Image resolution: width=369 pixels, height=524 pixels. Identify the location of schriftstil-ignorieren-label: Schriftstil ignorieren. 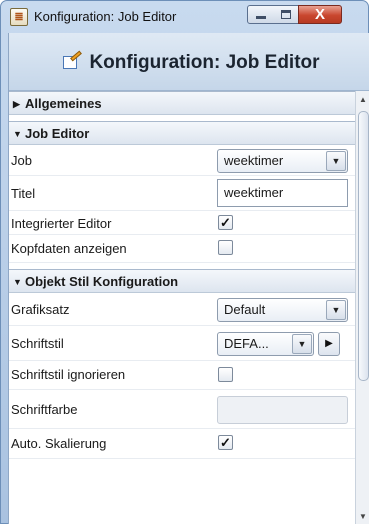
(68, 374).